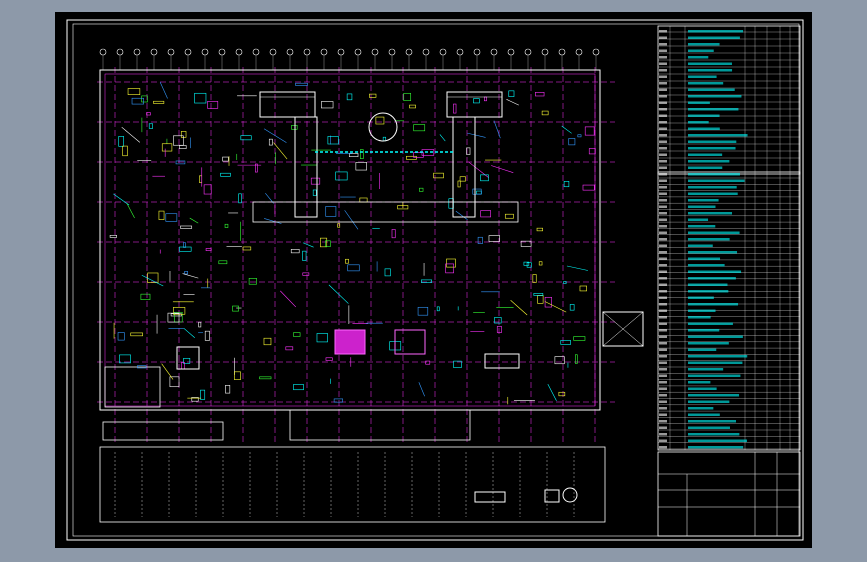 Image resolution: width=867 pixels, height=562 pixels. What do you see at coordinates (385, 157) in the screenshot?
I see `conveyor-towers` at bounding box center [385, 157].